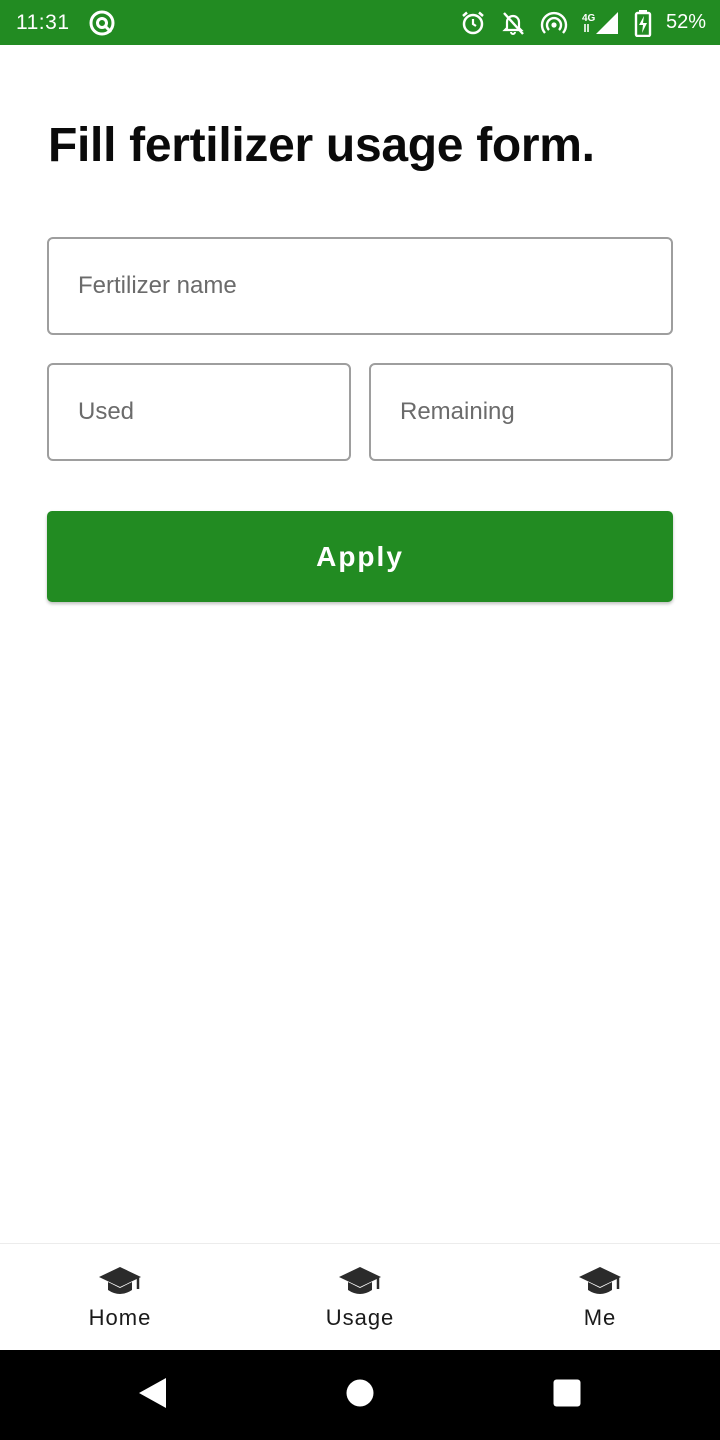  I want to click on battery-percentage: 52%, so click(685, 22).